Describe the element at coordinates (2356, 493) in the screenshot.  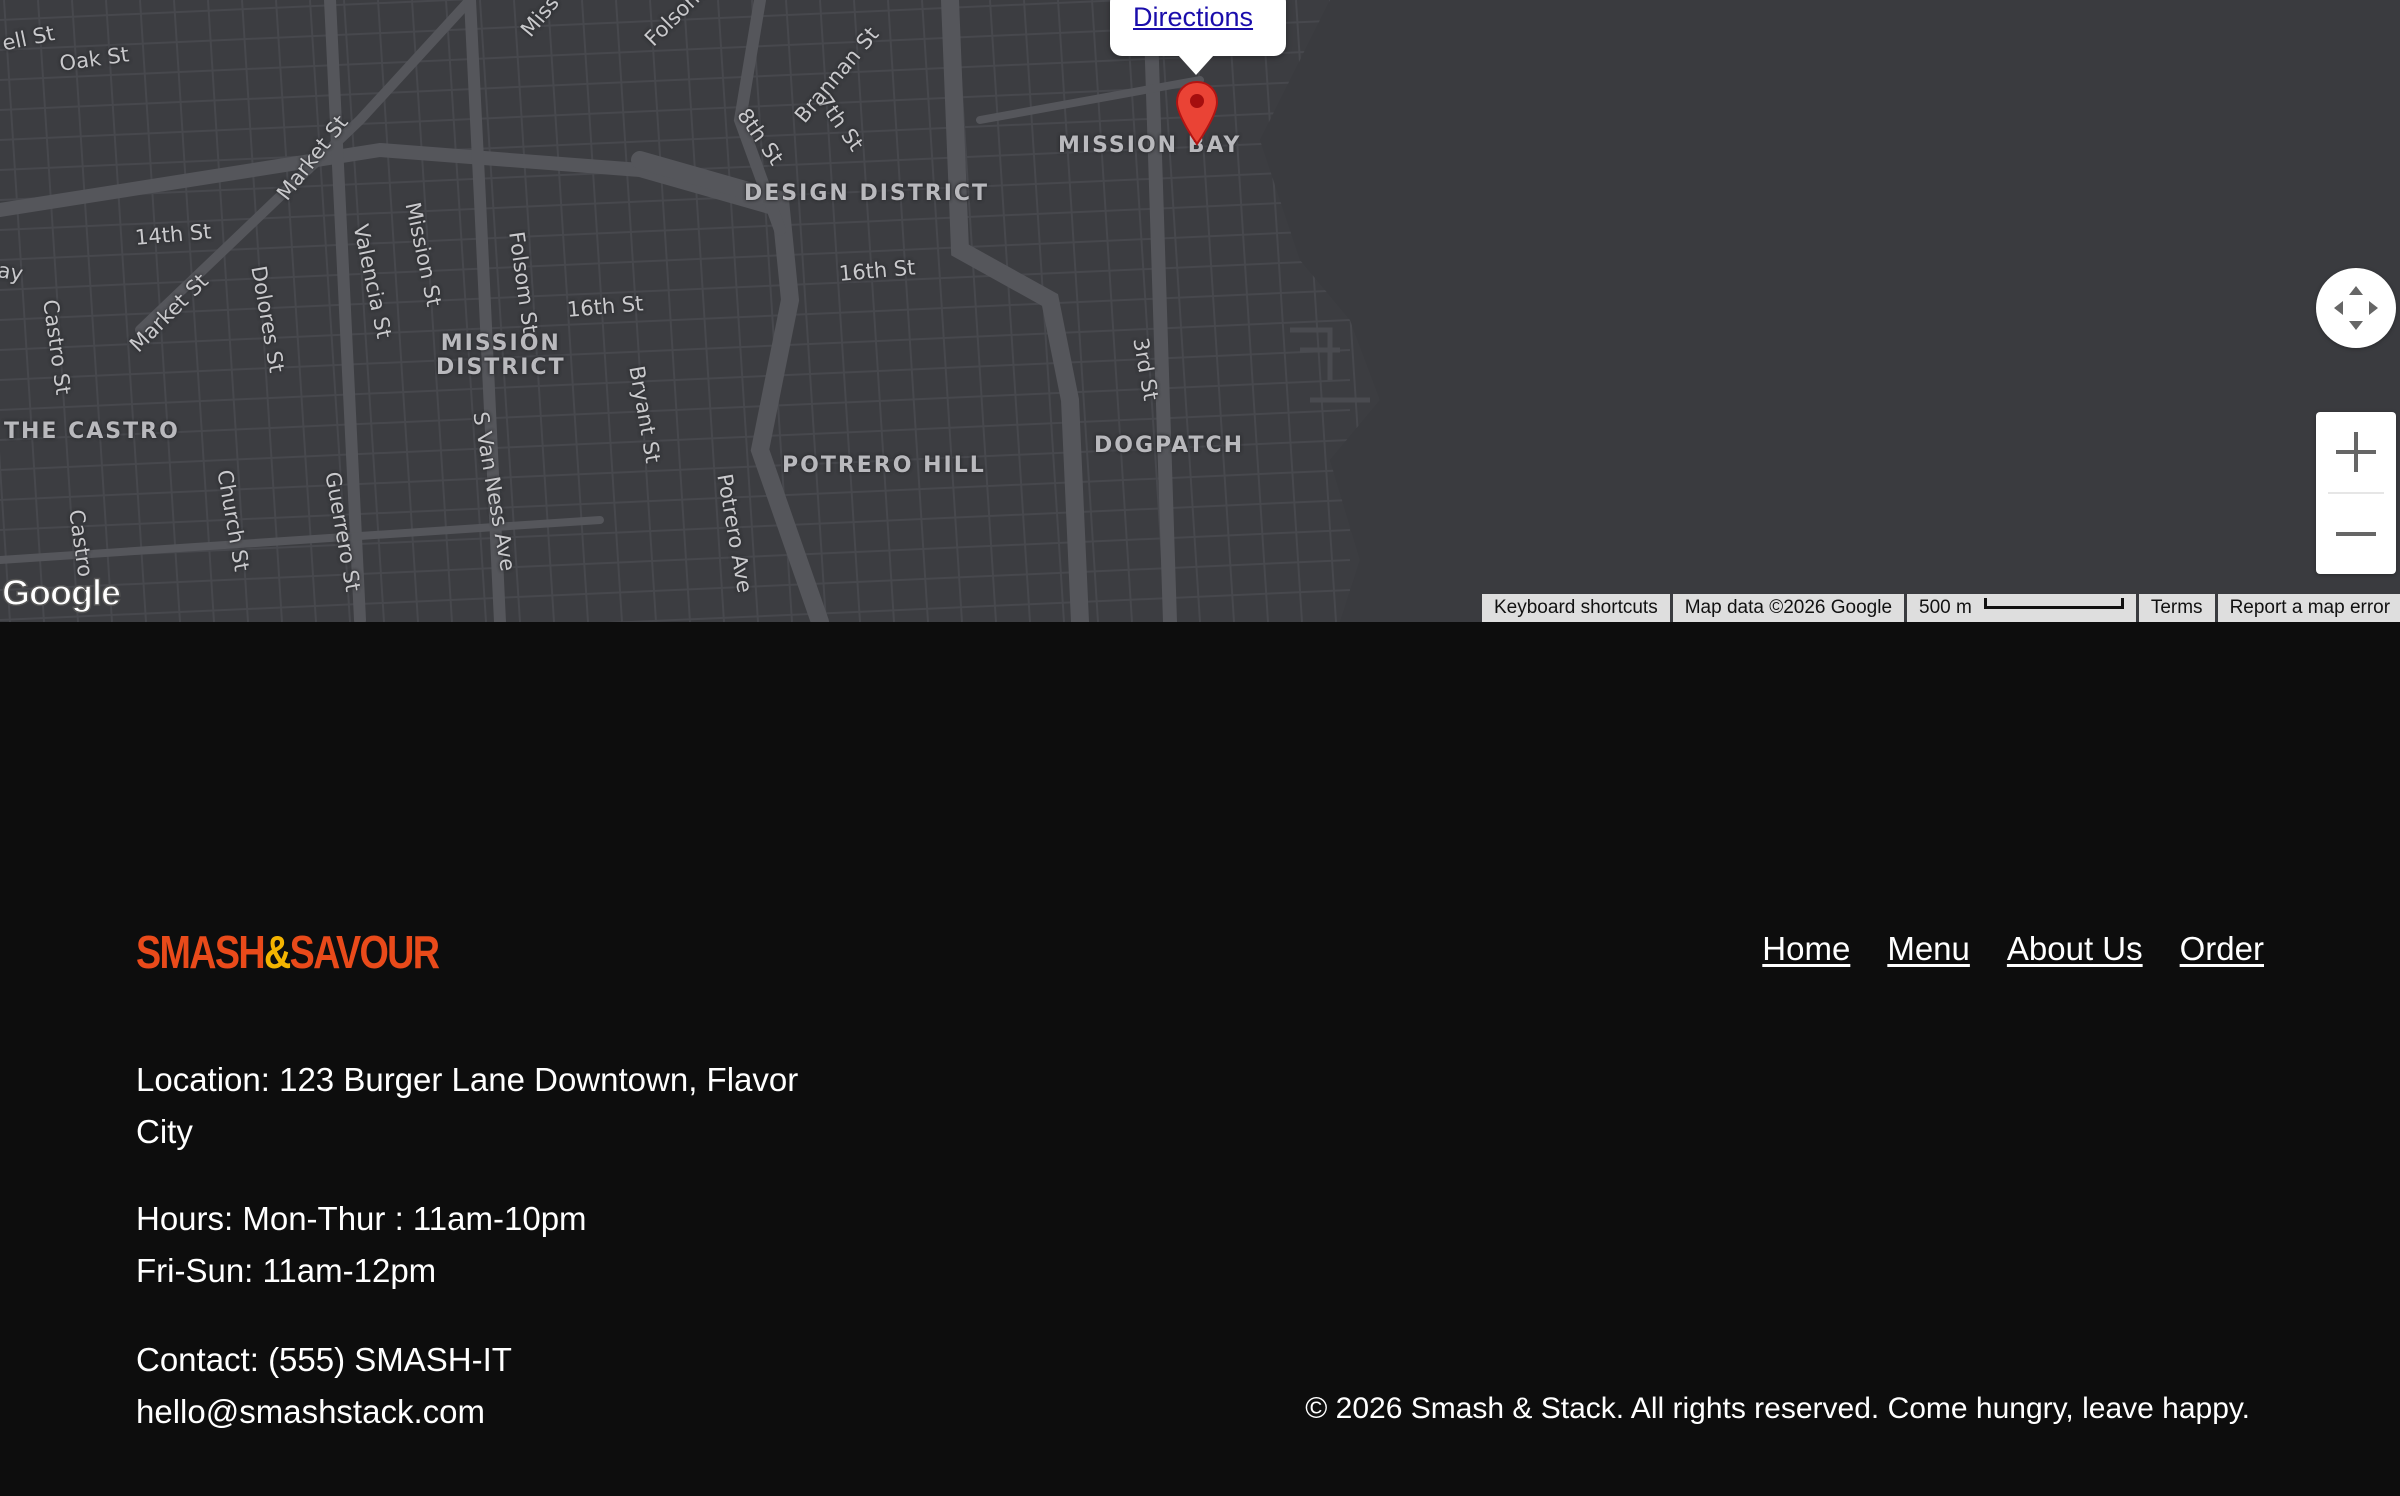
I see `zoom-controls` at that location.